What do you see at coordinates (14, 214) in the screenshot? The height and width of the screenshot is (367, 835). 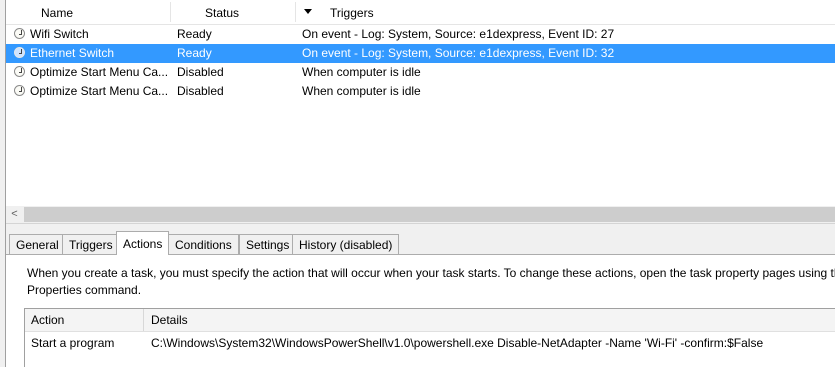 I see `scroll-left-icon: <` at bounding box center [14, 214].